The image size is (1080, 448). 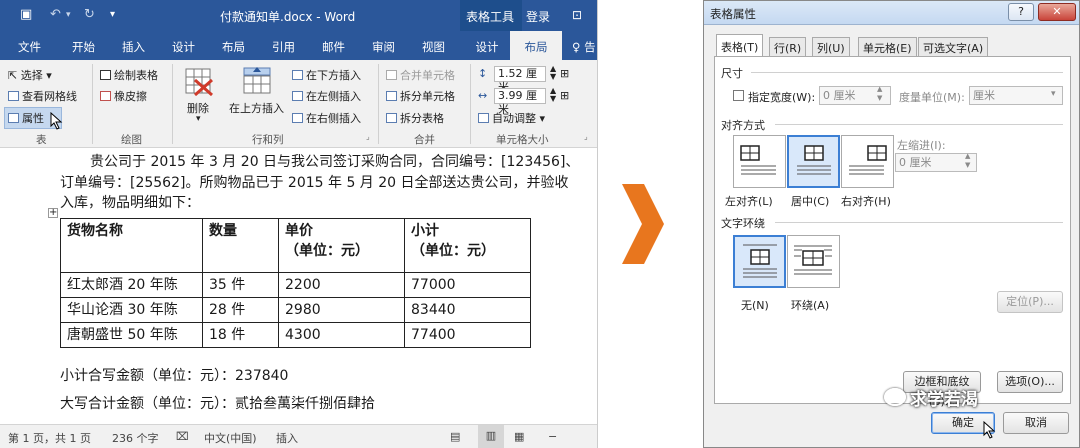 I want to click on title-bar: ▣ ↶ ▾ ↻ ▾ 付款通知单.docx - Word 表格工具 登录 ⊡, so click(x=298, y=15).